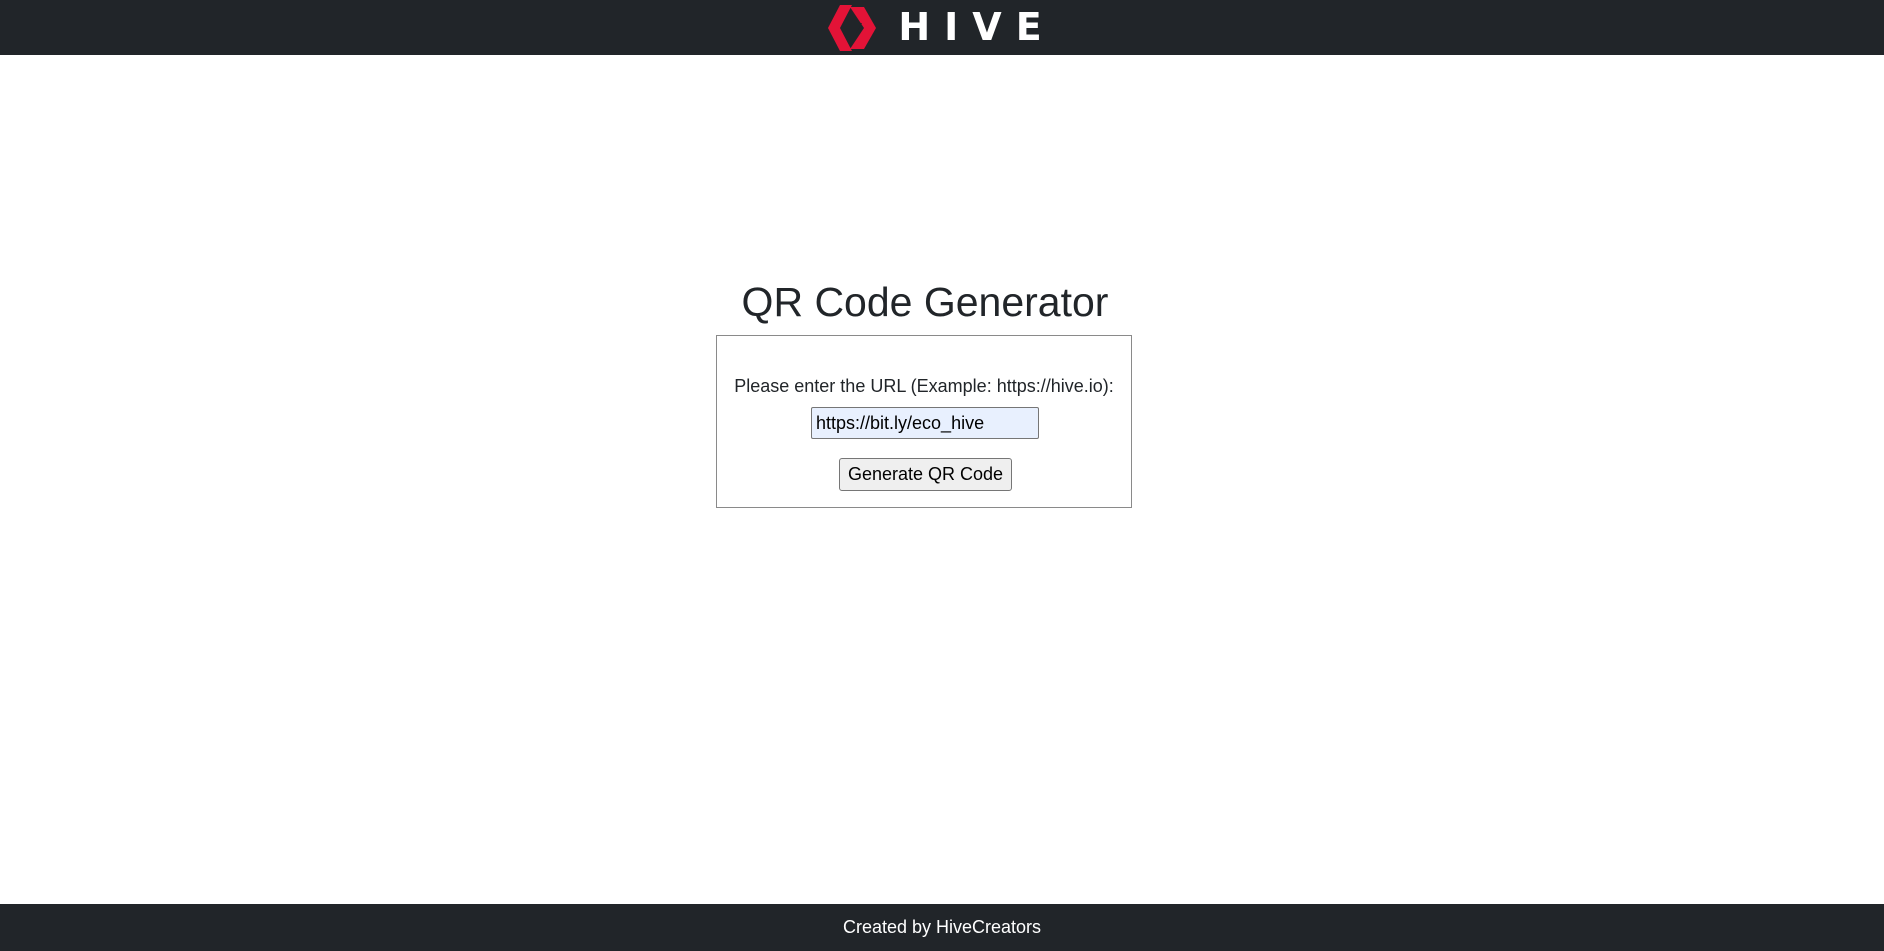 Image resolution: width=1884 pixels, height=951 pixels. What do you see at coordinates (977, 27) in the screenshot?
I see `hive-wordmark: HIVE` at bounding box center [977, 27].